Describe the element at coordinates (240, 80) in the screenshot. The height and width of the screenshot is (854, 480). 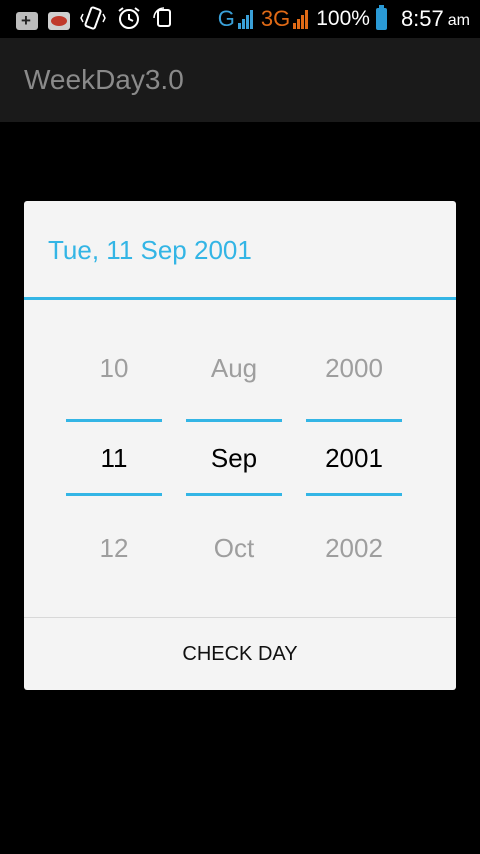
I see `action-bar: WeekDay3.0` at that location.